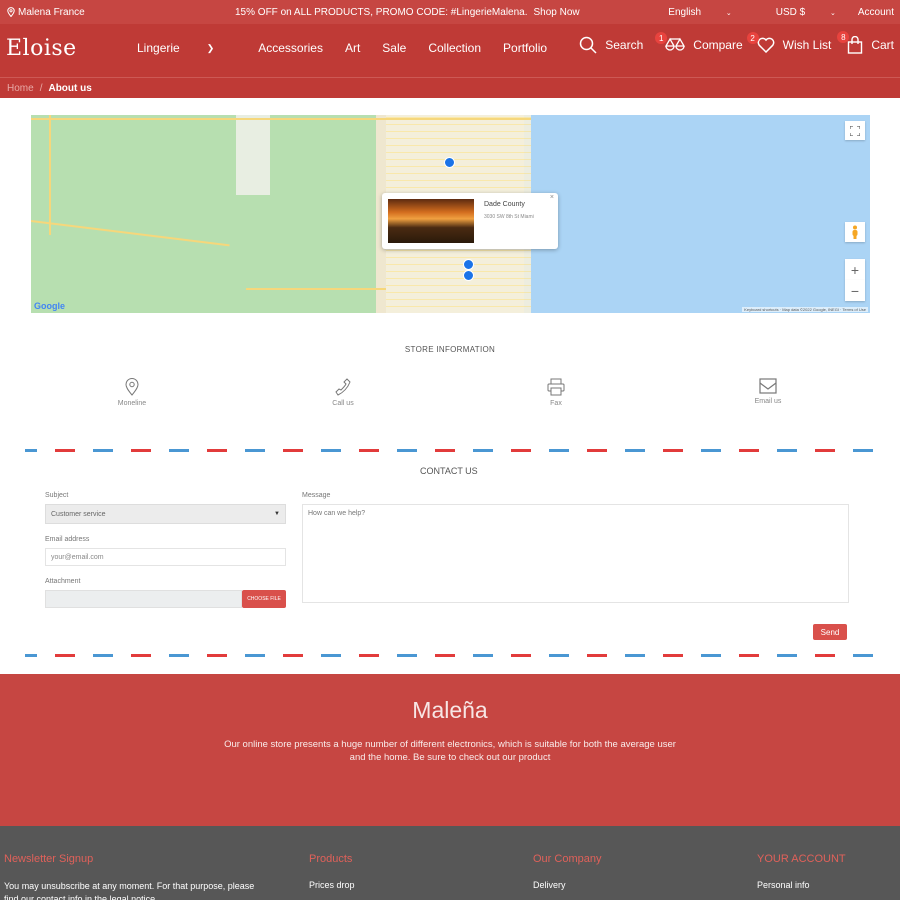 The image size is (900, 906). Describe the element at coordinates (624, 45) in the screenshot. I see `search-label: Search` at that location.